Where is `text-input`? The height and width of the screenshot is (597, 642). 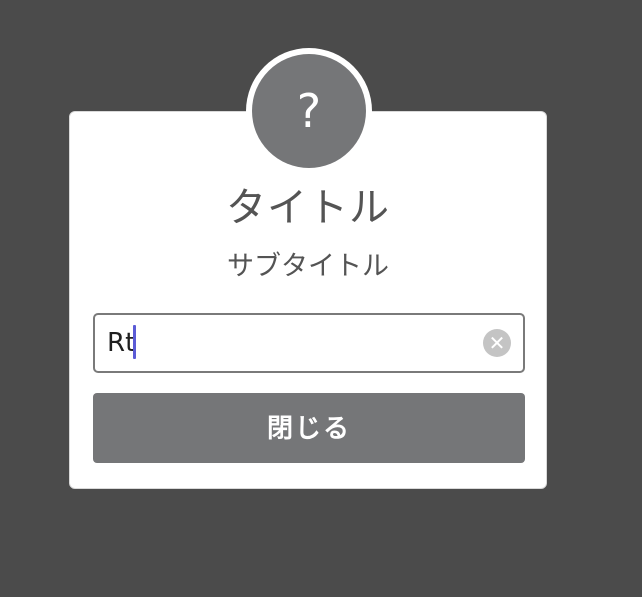
text-input is located at coordinates (285, 343).